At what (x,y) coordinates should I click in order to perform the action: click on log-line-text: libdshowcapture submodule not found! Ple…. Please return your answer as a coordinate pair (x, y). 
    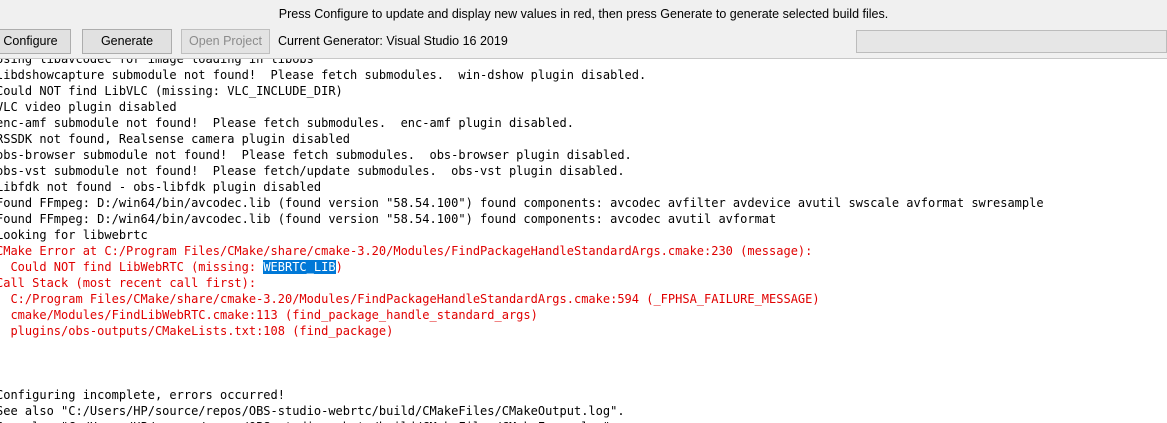
    Looking at the image, I should click on (323, 75).